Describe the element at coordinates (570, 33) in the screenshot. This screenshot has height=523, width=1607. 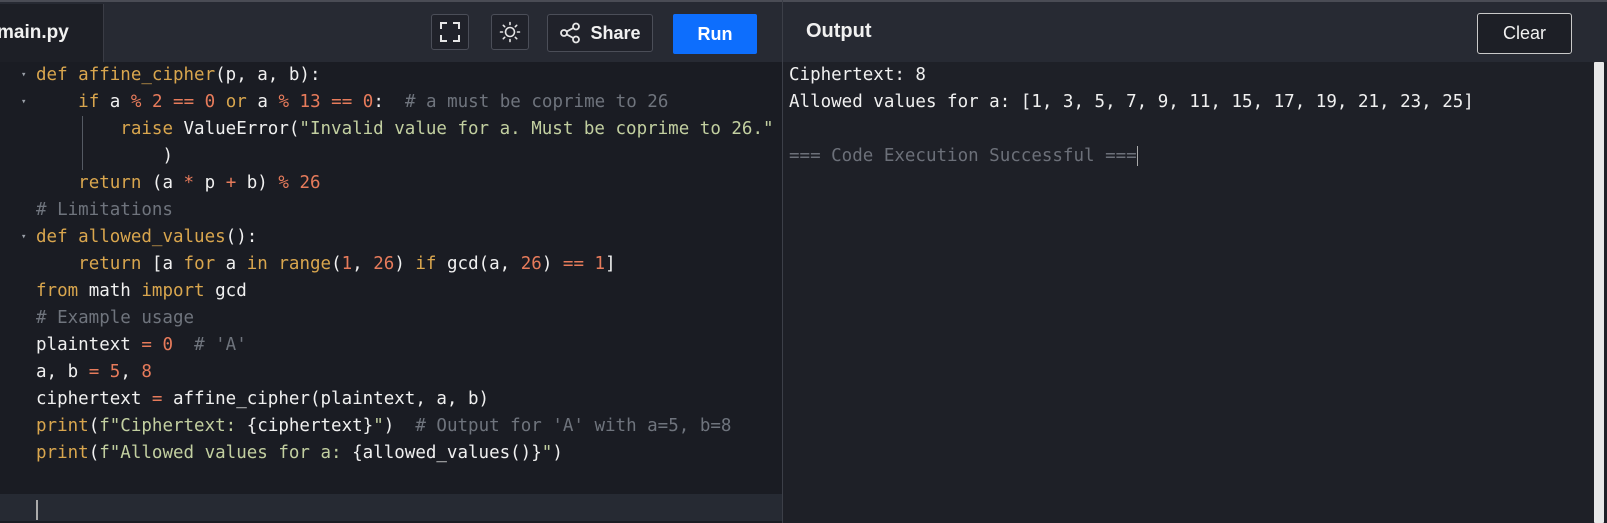
I see `share-icon` at that location.